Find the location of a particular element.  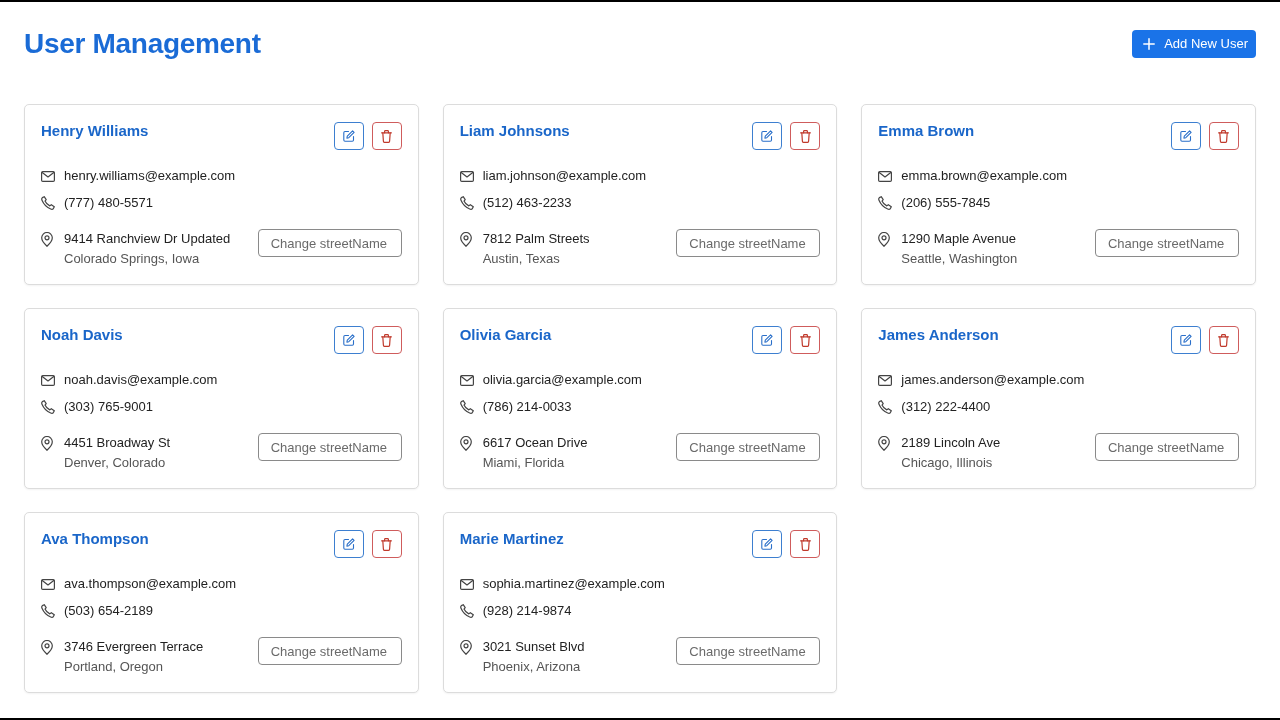

city-state: Colorado Springs, Iowa is located at coordinates (132, 259).